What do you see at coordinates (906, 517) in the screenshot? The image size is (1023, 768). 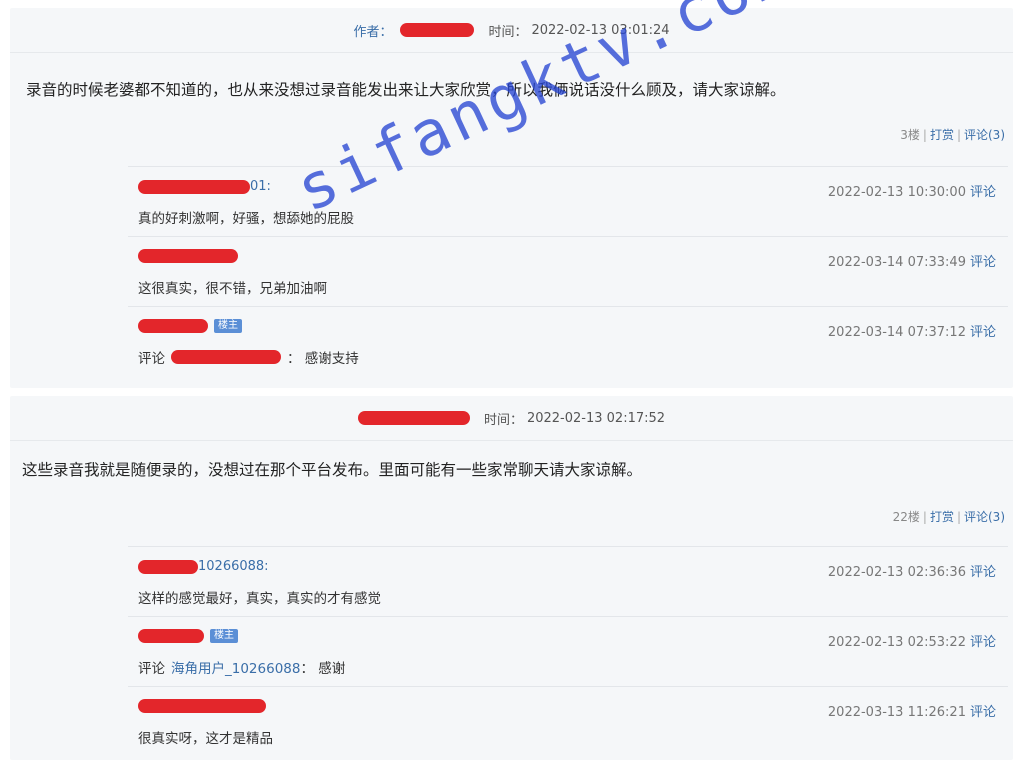 I see `floor-number: 22楼` at bounding box center [906, 517].